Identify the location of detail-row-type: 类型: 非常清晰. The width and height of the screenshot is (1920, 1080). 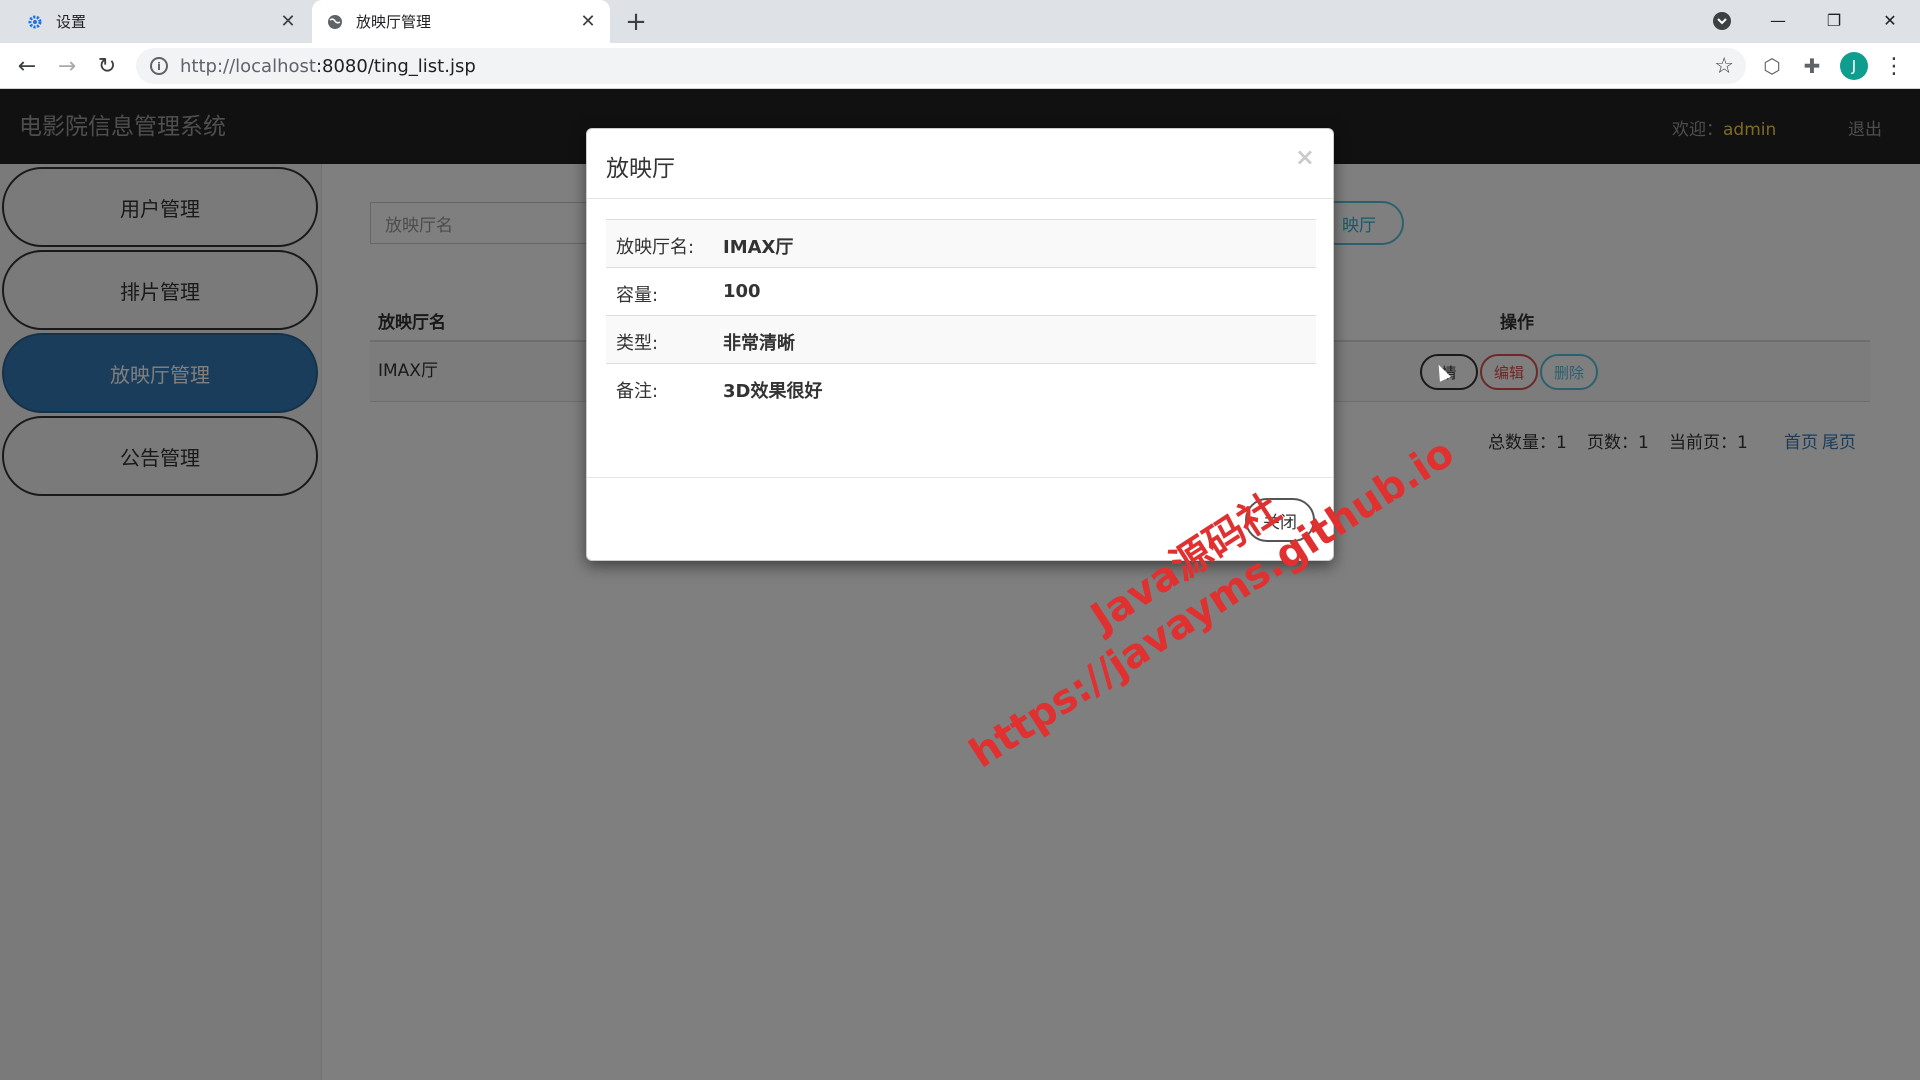
(961, 340).